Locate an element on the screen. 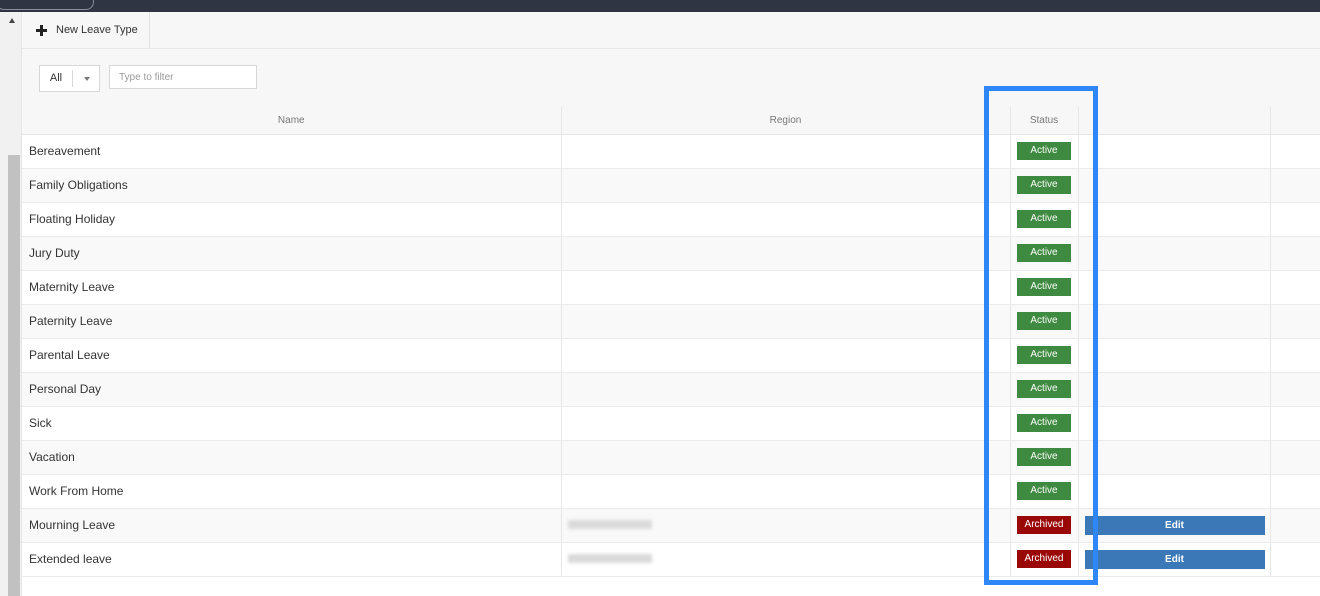 This screenshot has width=1320, height=596. cell-name: Sick is located at coordinates (292, 423).